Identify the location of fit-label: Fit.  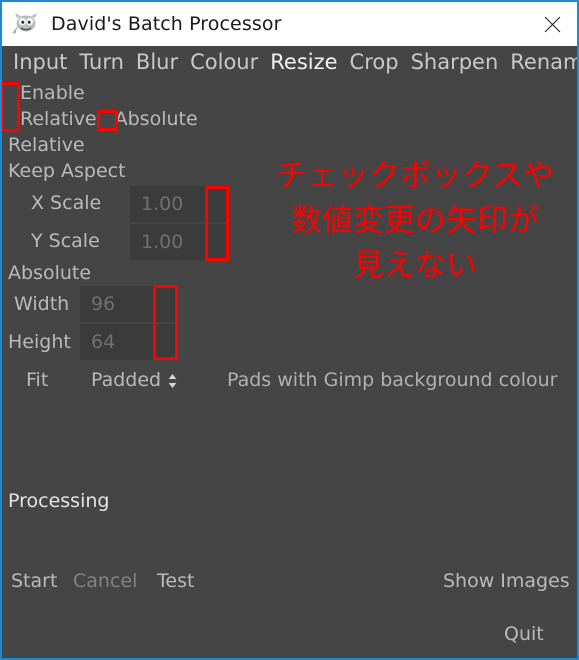
(37, 380).